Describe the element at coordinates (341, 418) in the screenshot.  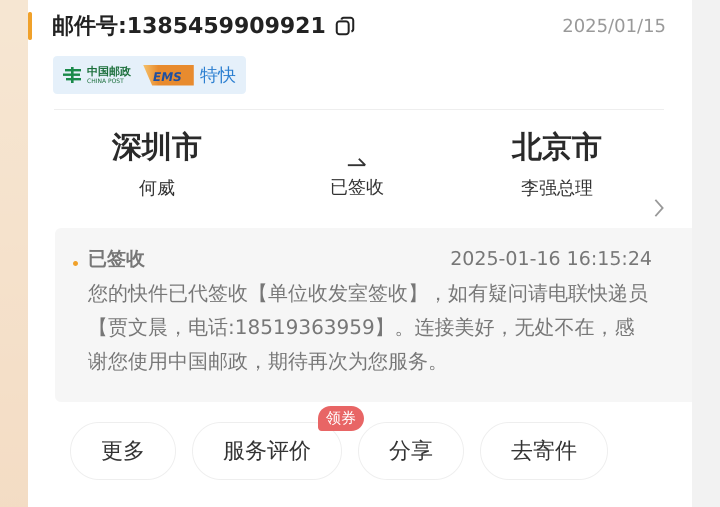
I see `coupon-badge: 领券` at that location.